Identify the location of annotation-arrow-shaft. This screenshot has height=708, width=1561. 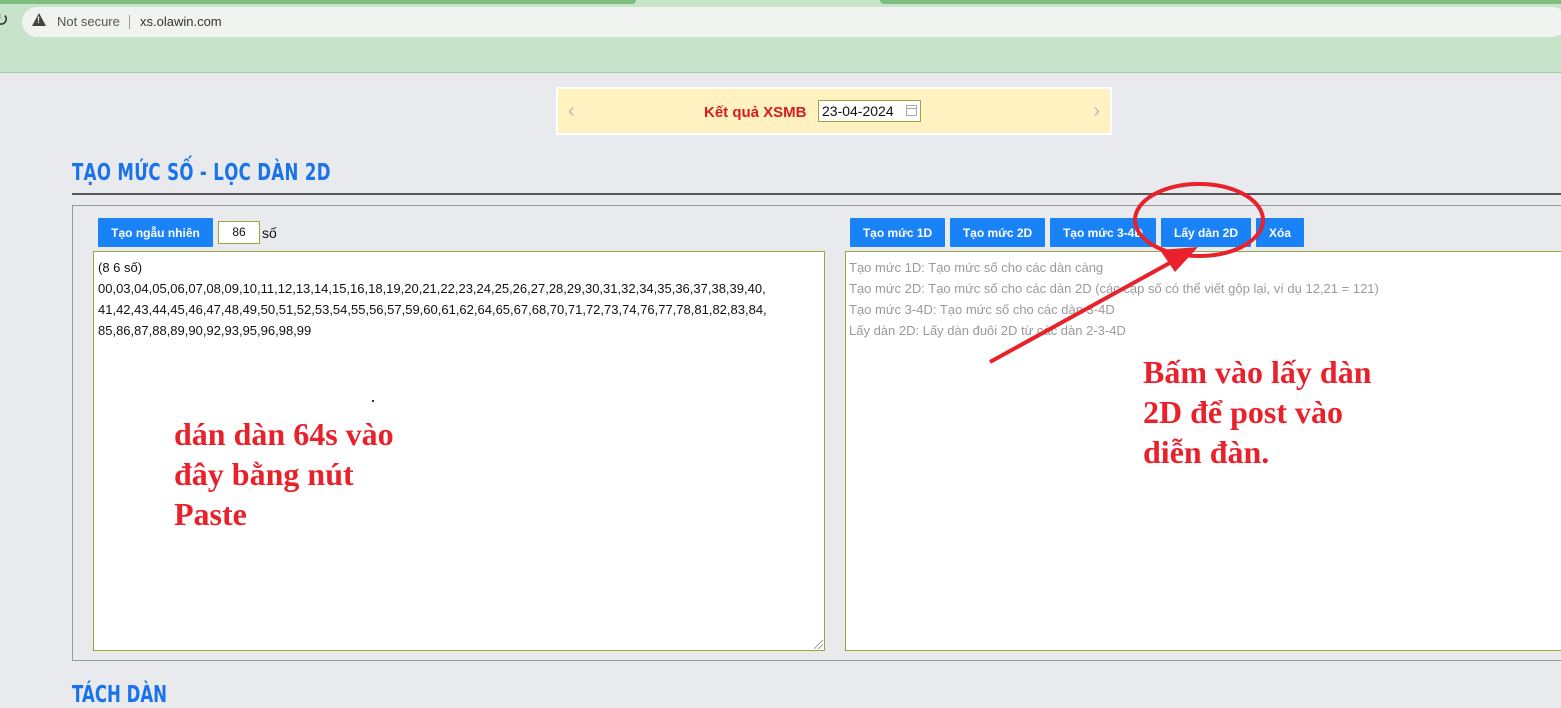
(1088, 308).